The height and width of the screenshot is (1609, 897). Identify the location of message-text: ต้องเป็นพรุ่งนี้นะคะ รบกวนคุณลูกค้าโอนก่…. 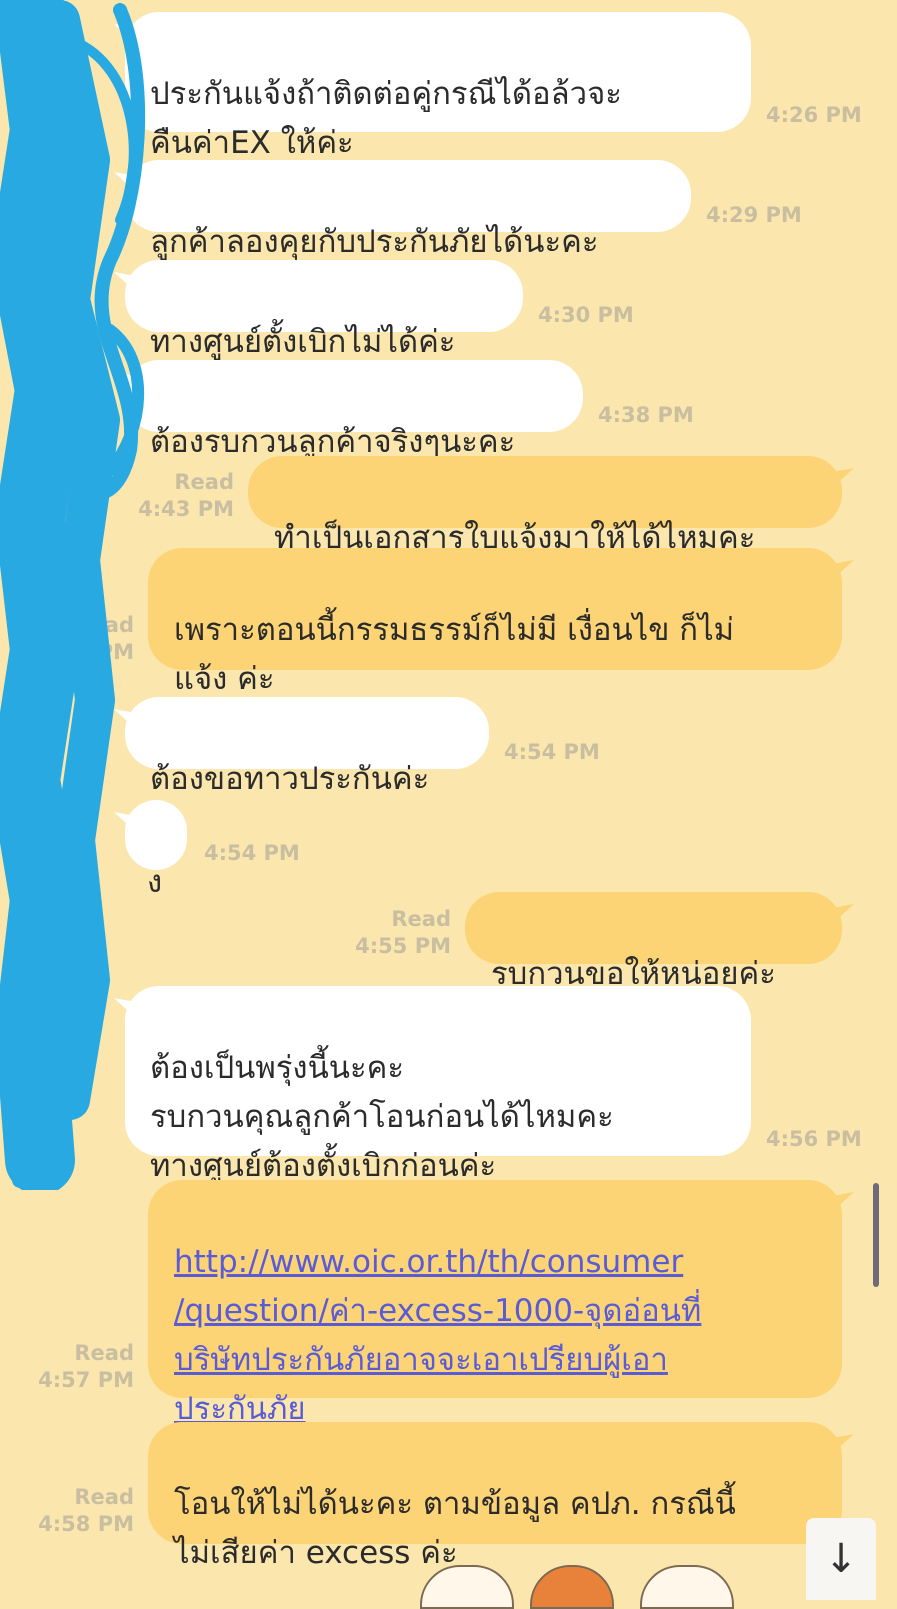
(382, 1117).